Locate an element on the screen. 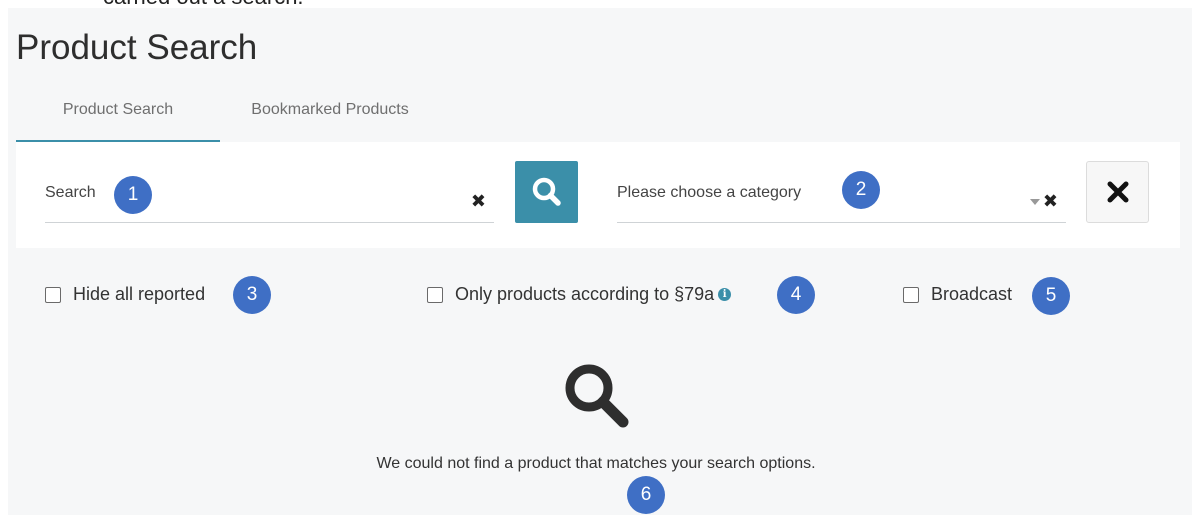 Image resolution: width=1192 pixels, height=515 pixels. filter-broadcast: Broadcast is located at coordinates (957, 294).